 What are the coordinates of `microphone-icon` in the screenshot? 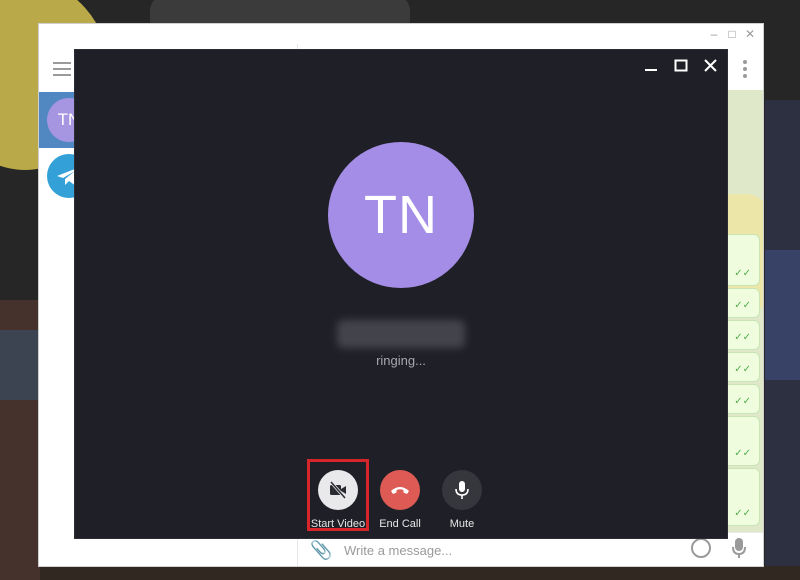 It's located at (462, 490).